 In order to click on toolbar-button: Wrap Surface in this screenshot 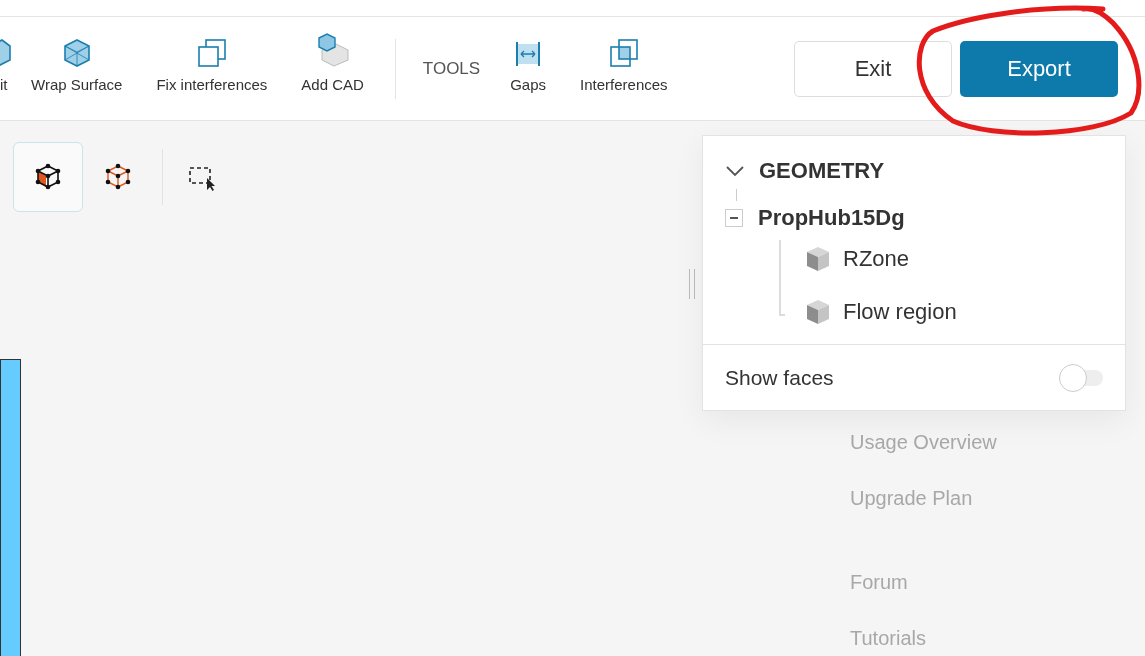, I will do `click(77, 68)`.